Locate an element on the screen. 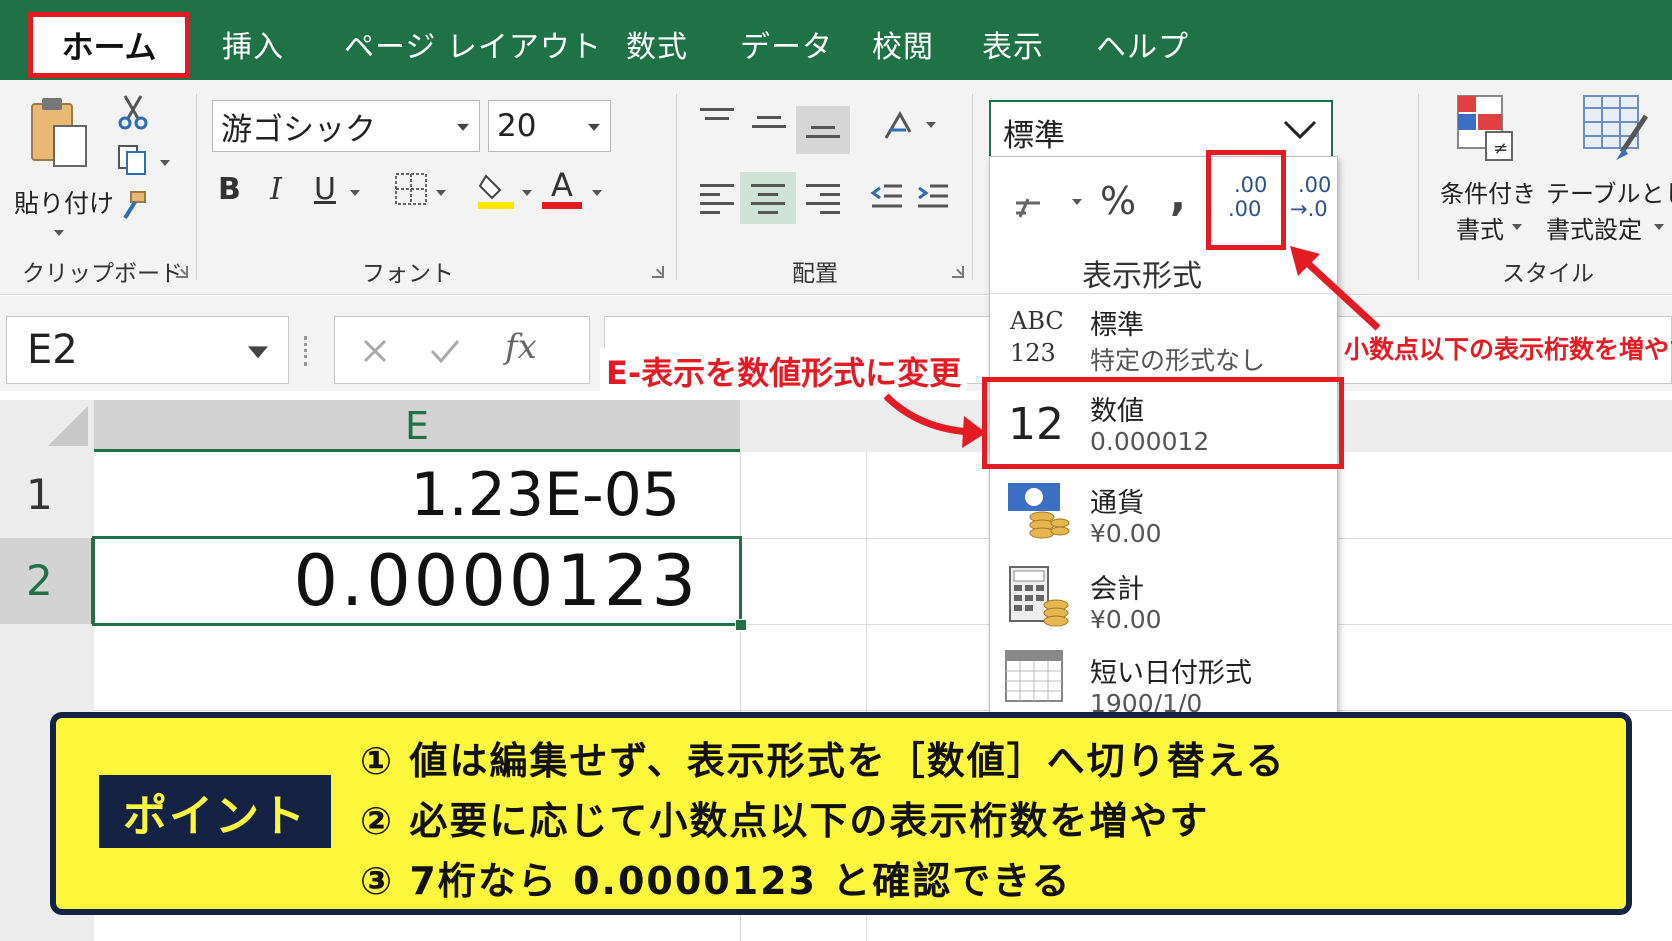 Image resolution: width=1672 pixels, height=941 pixels. name-box: E2 is located at coordinates (147, 350).